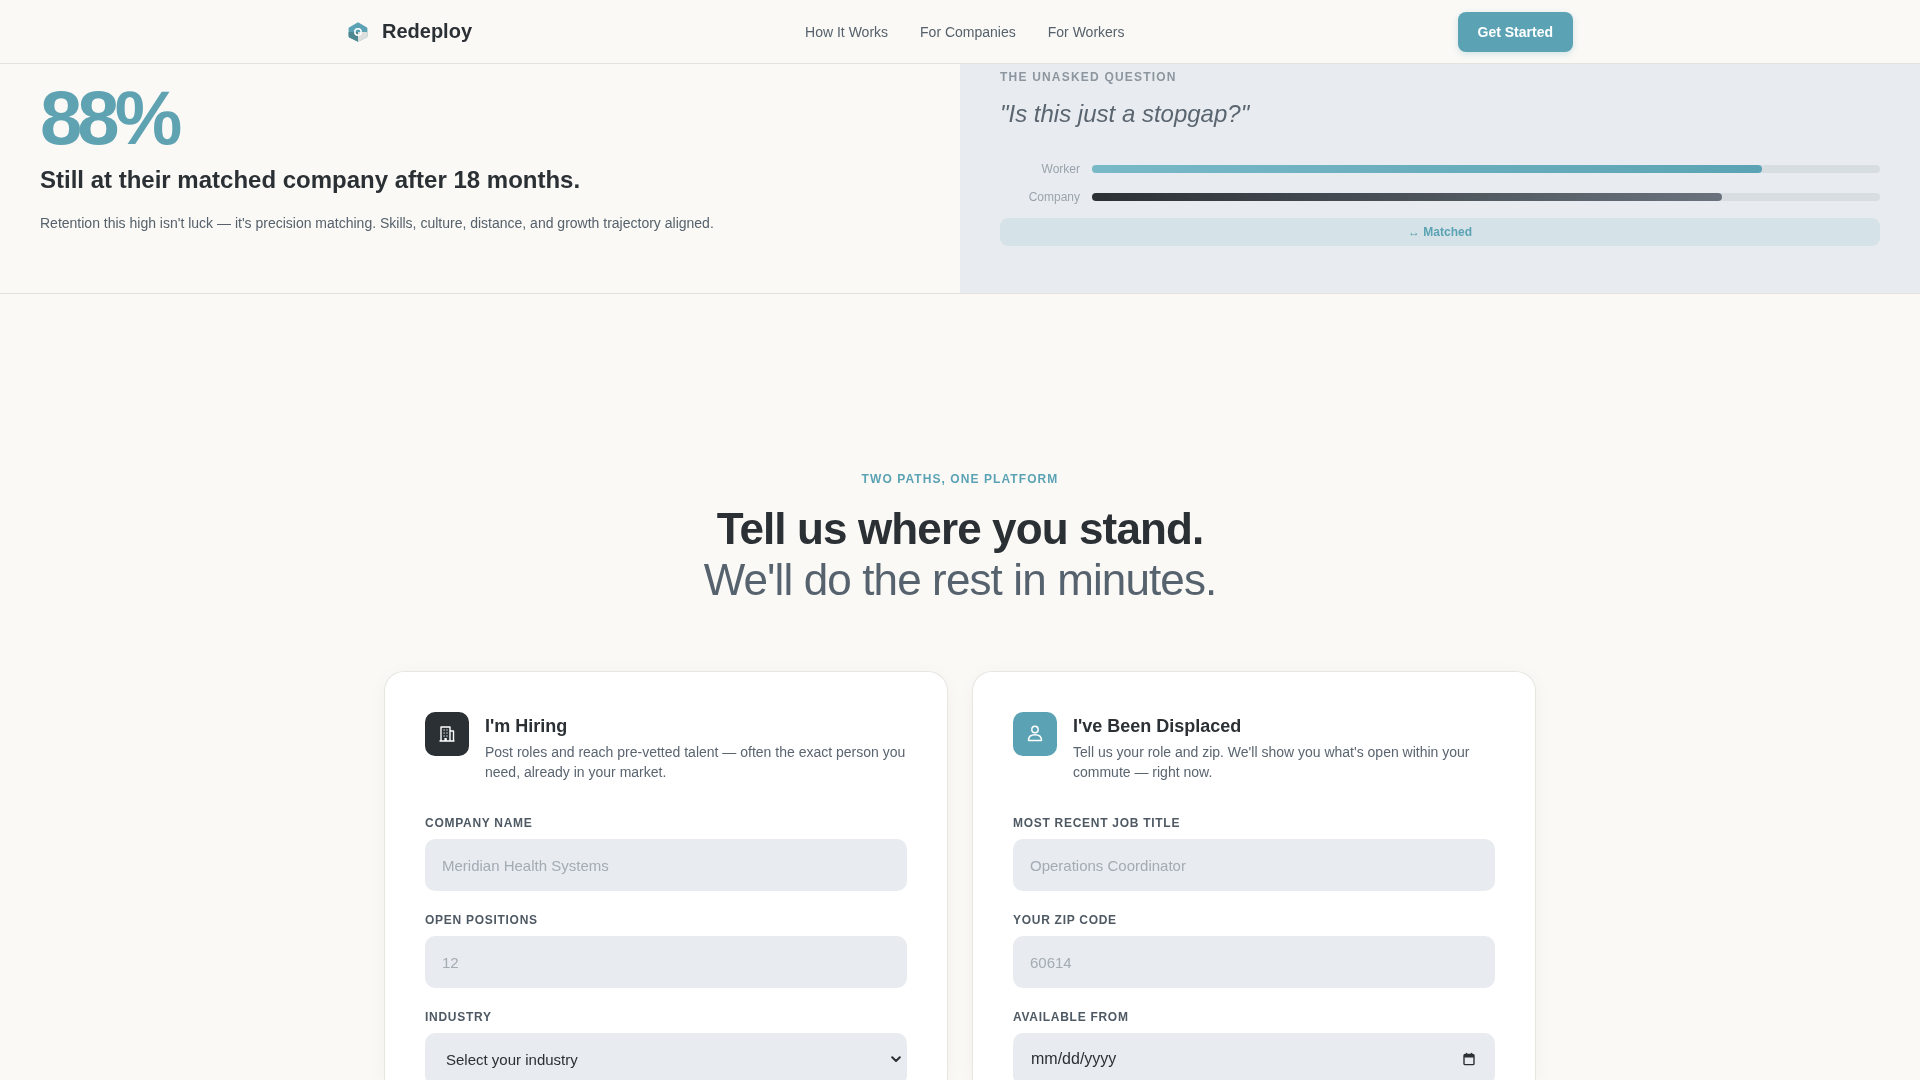  What do you see at coordinates (666, 1056) in the screenshot?
I see `select-field: Select your industry` at bounding box center [666, 1056].